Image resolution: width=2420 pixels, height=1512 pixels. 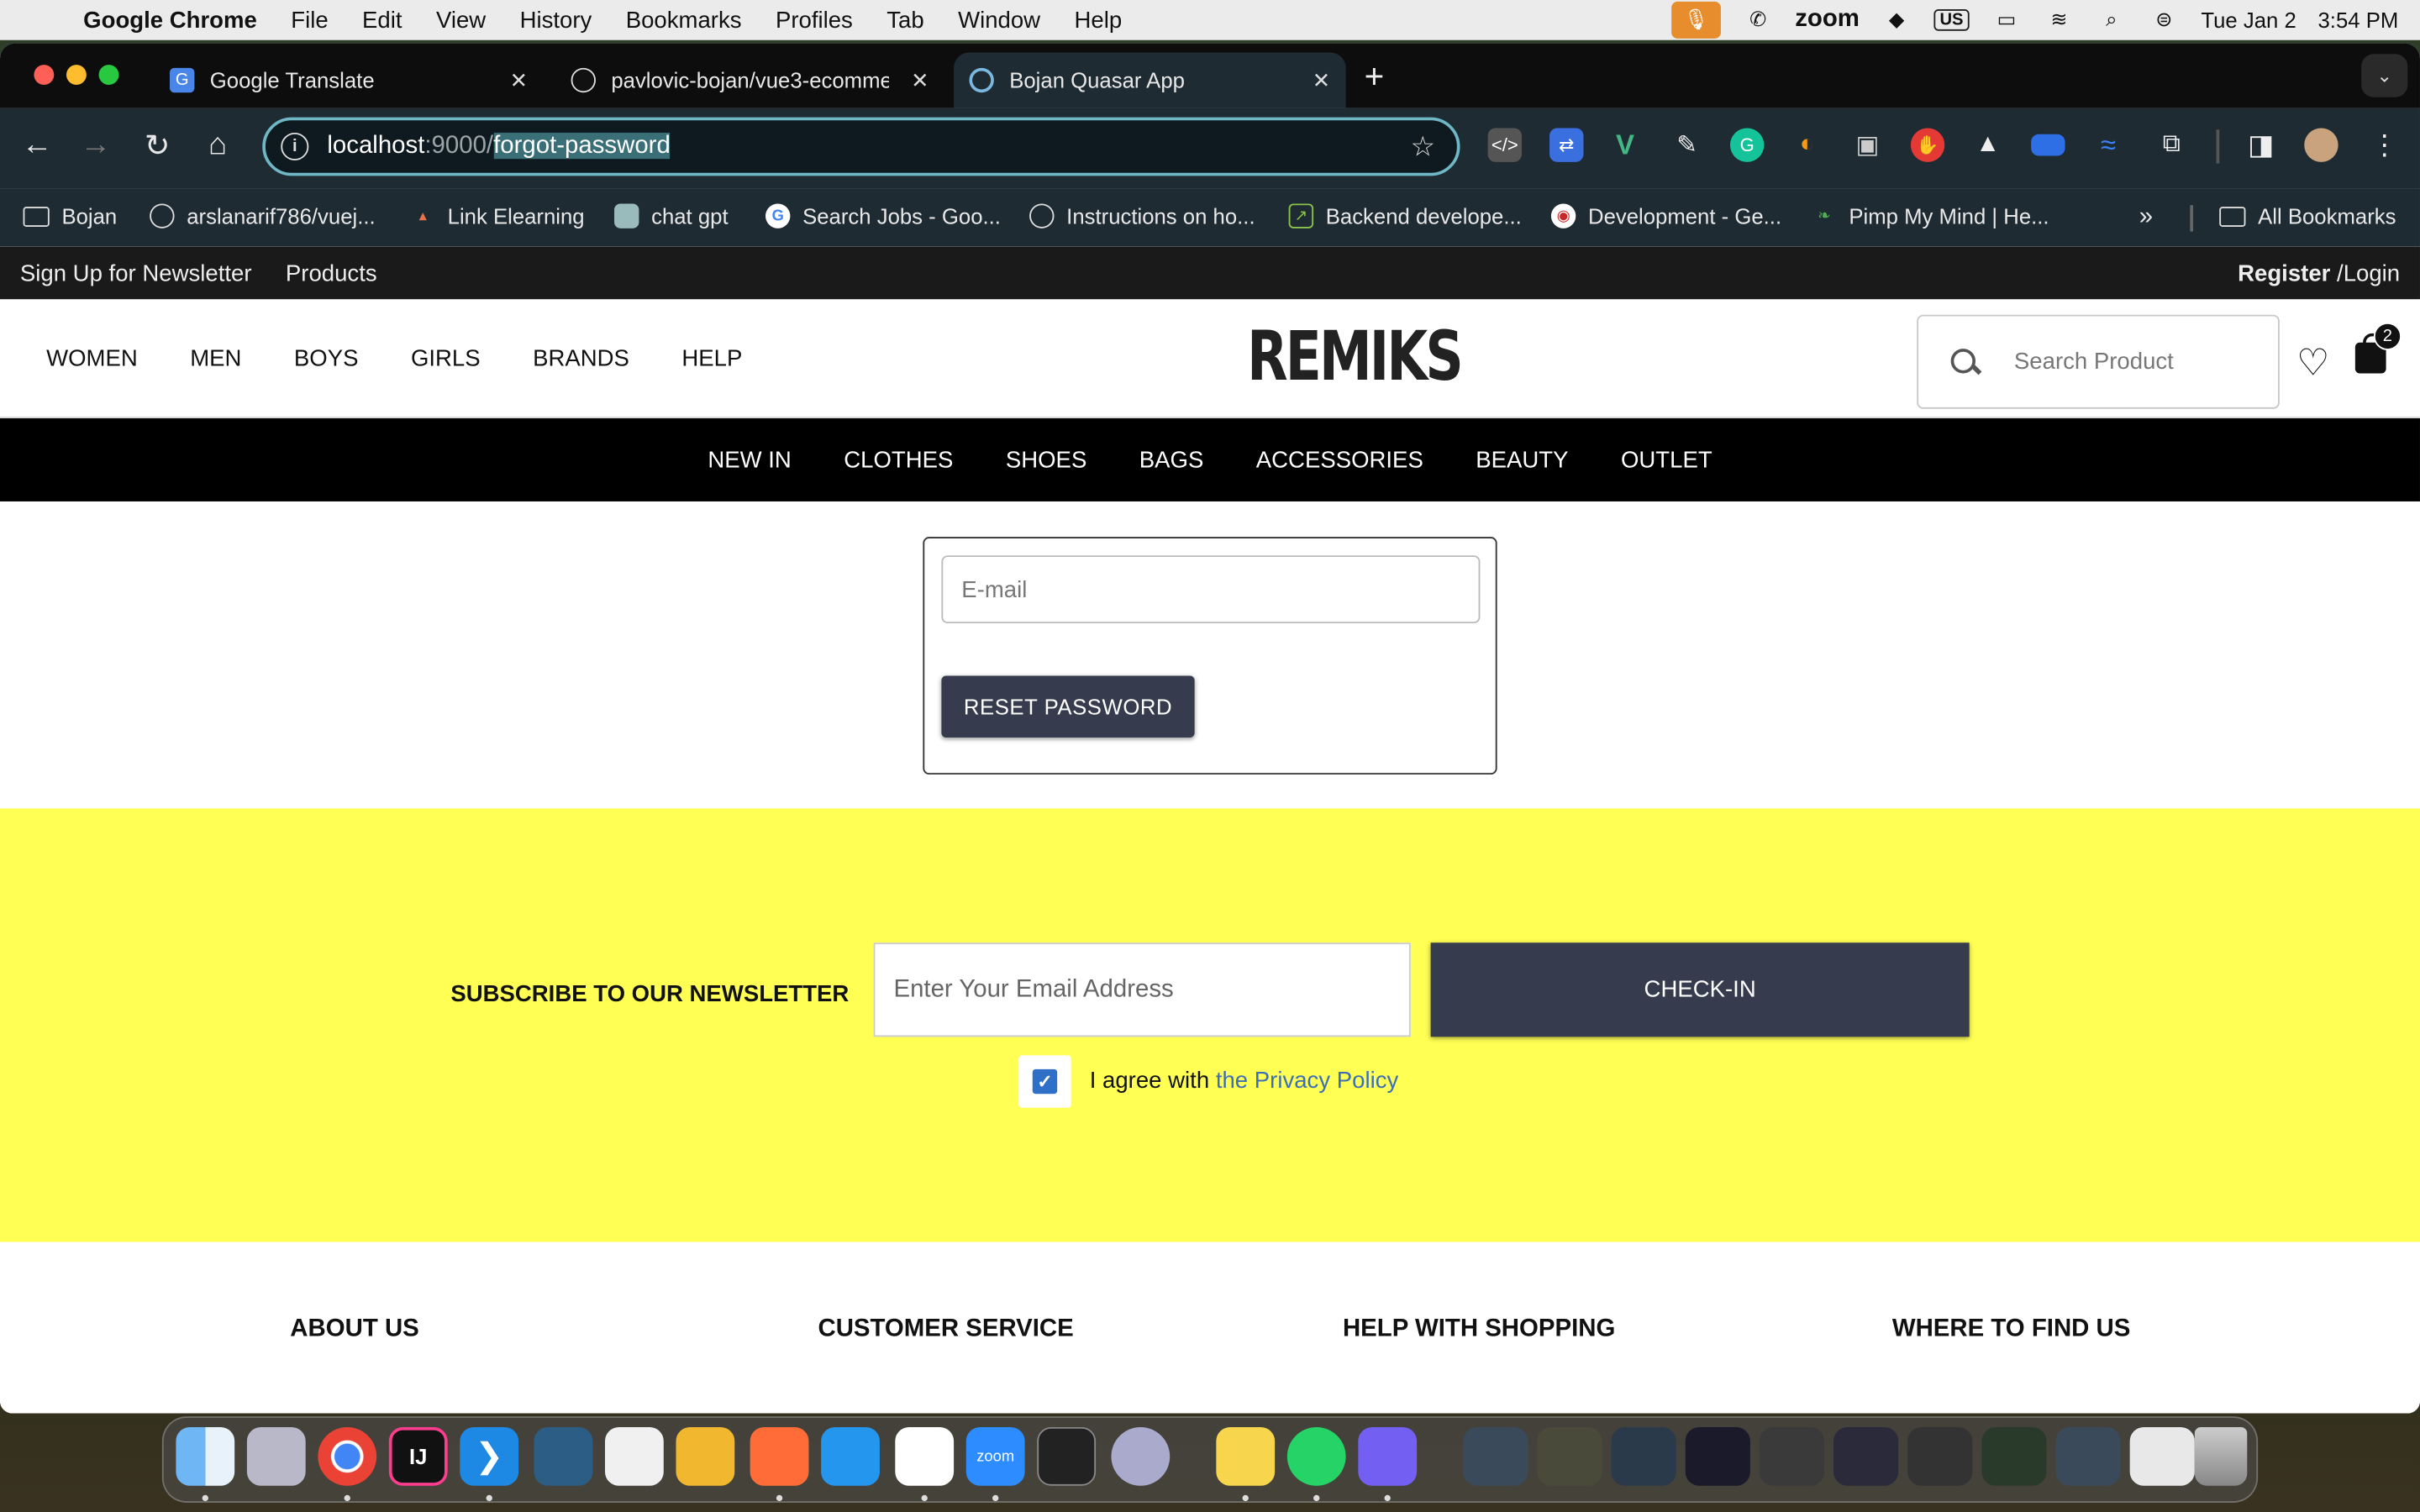 I want to click on mysql-workbench-icon, so click(x=563, y=1456).